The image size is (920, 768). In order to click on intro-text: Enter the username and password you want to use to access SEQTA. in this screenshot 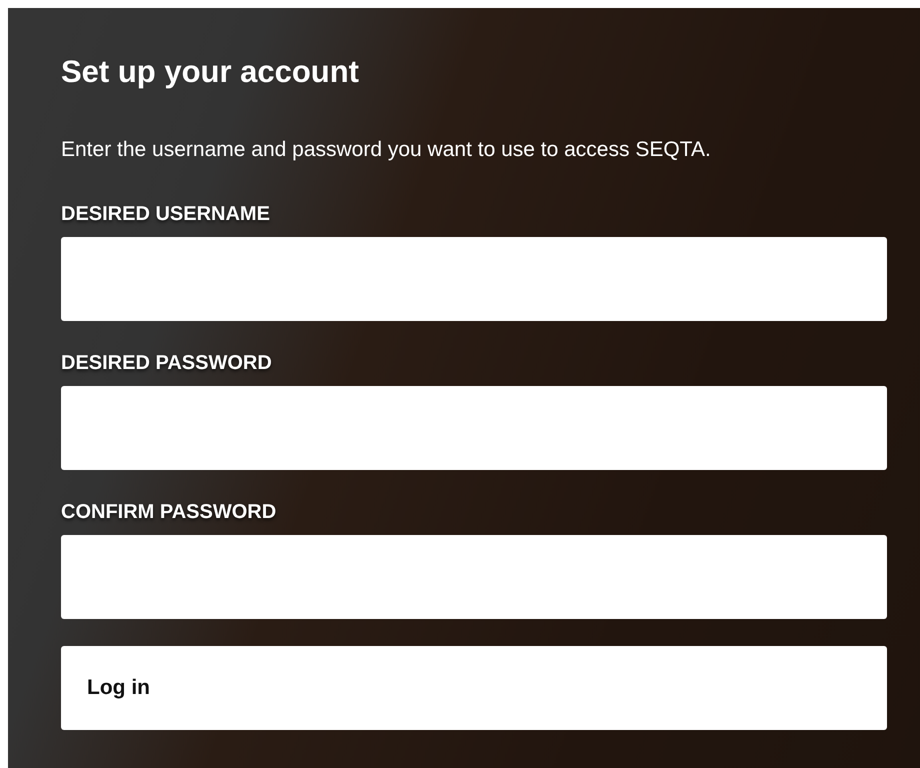, I will do `click(386, 150)`.